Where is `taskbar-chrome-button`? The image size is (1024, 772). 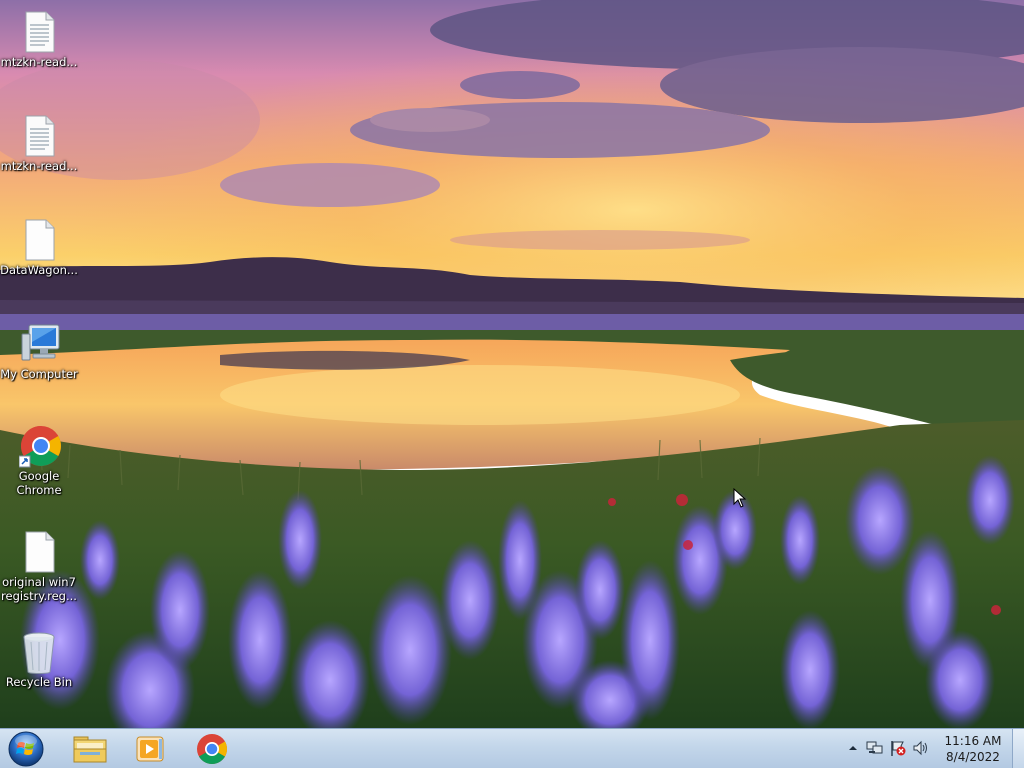
taskbar-chrome-button is located at coordinates (212, 749).